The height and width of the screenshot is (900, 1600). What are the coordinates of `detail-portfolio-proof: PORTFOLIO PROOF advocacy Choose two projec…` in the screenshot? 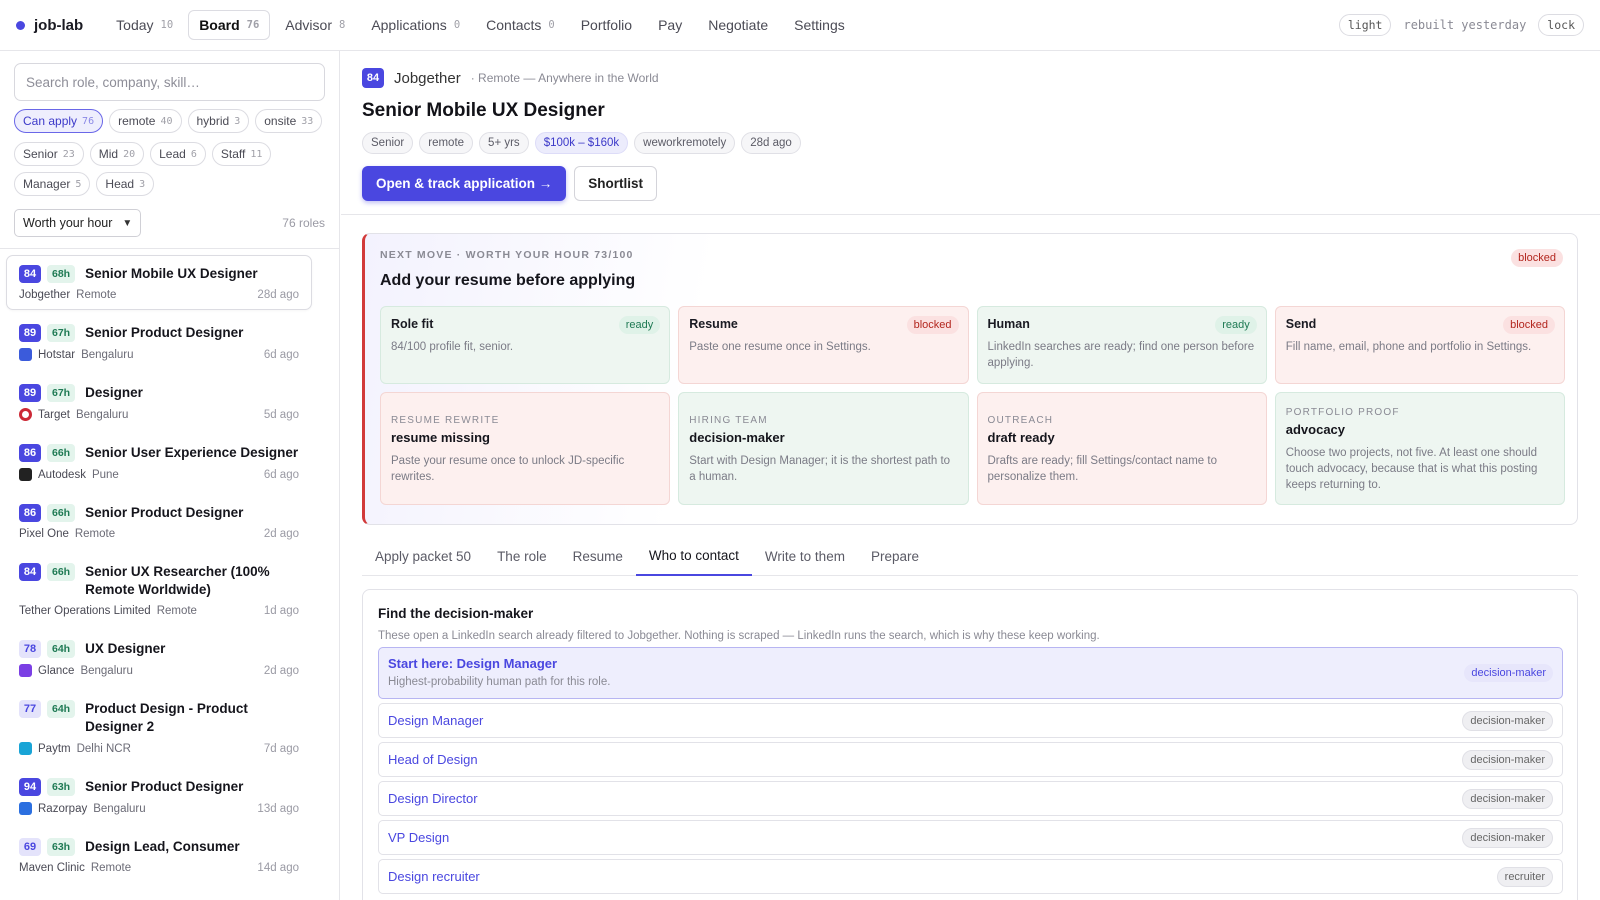 It's located at (1419, 448).